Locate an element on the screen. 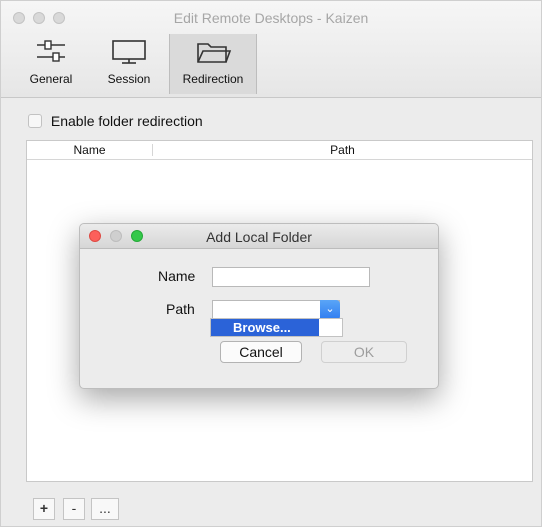  sliders-icon is located at coordinates (51, 51).